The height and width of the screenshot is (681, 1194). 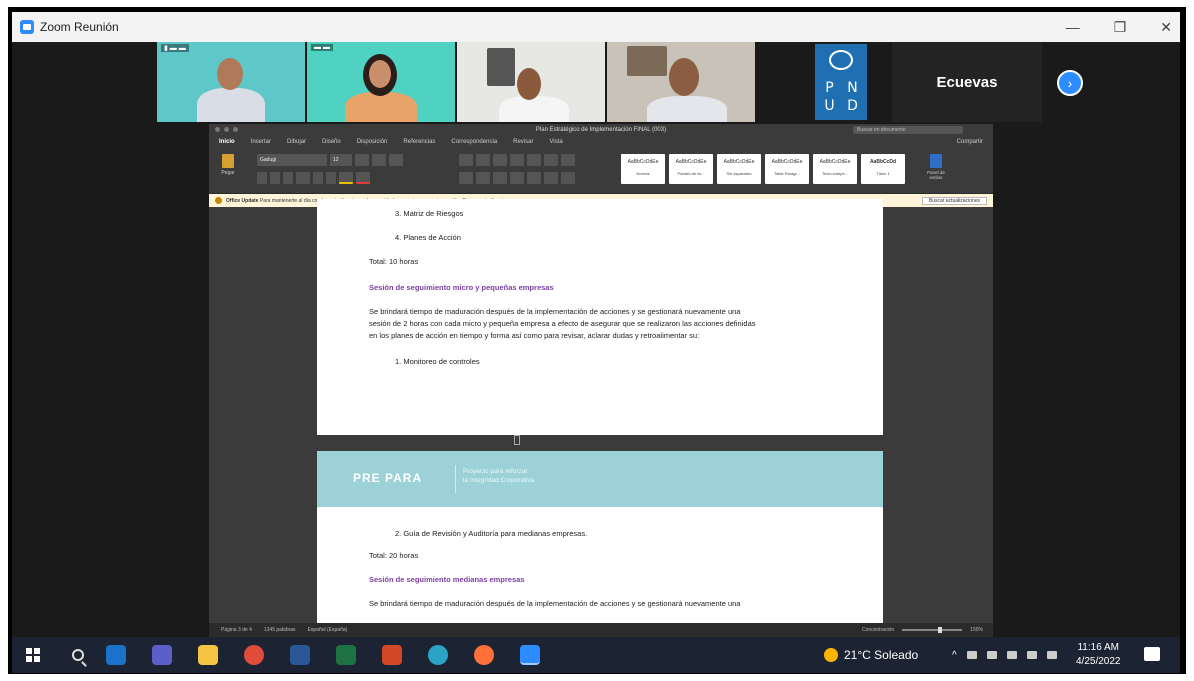 What do you see at coordinates (381, 82) in the screenshot?
I see `participant-tile-2: ▬ ▬` at bounding box center [381, 82].